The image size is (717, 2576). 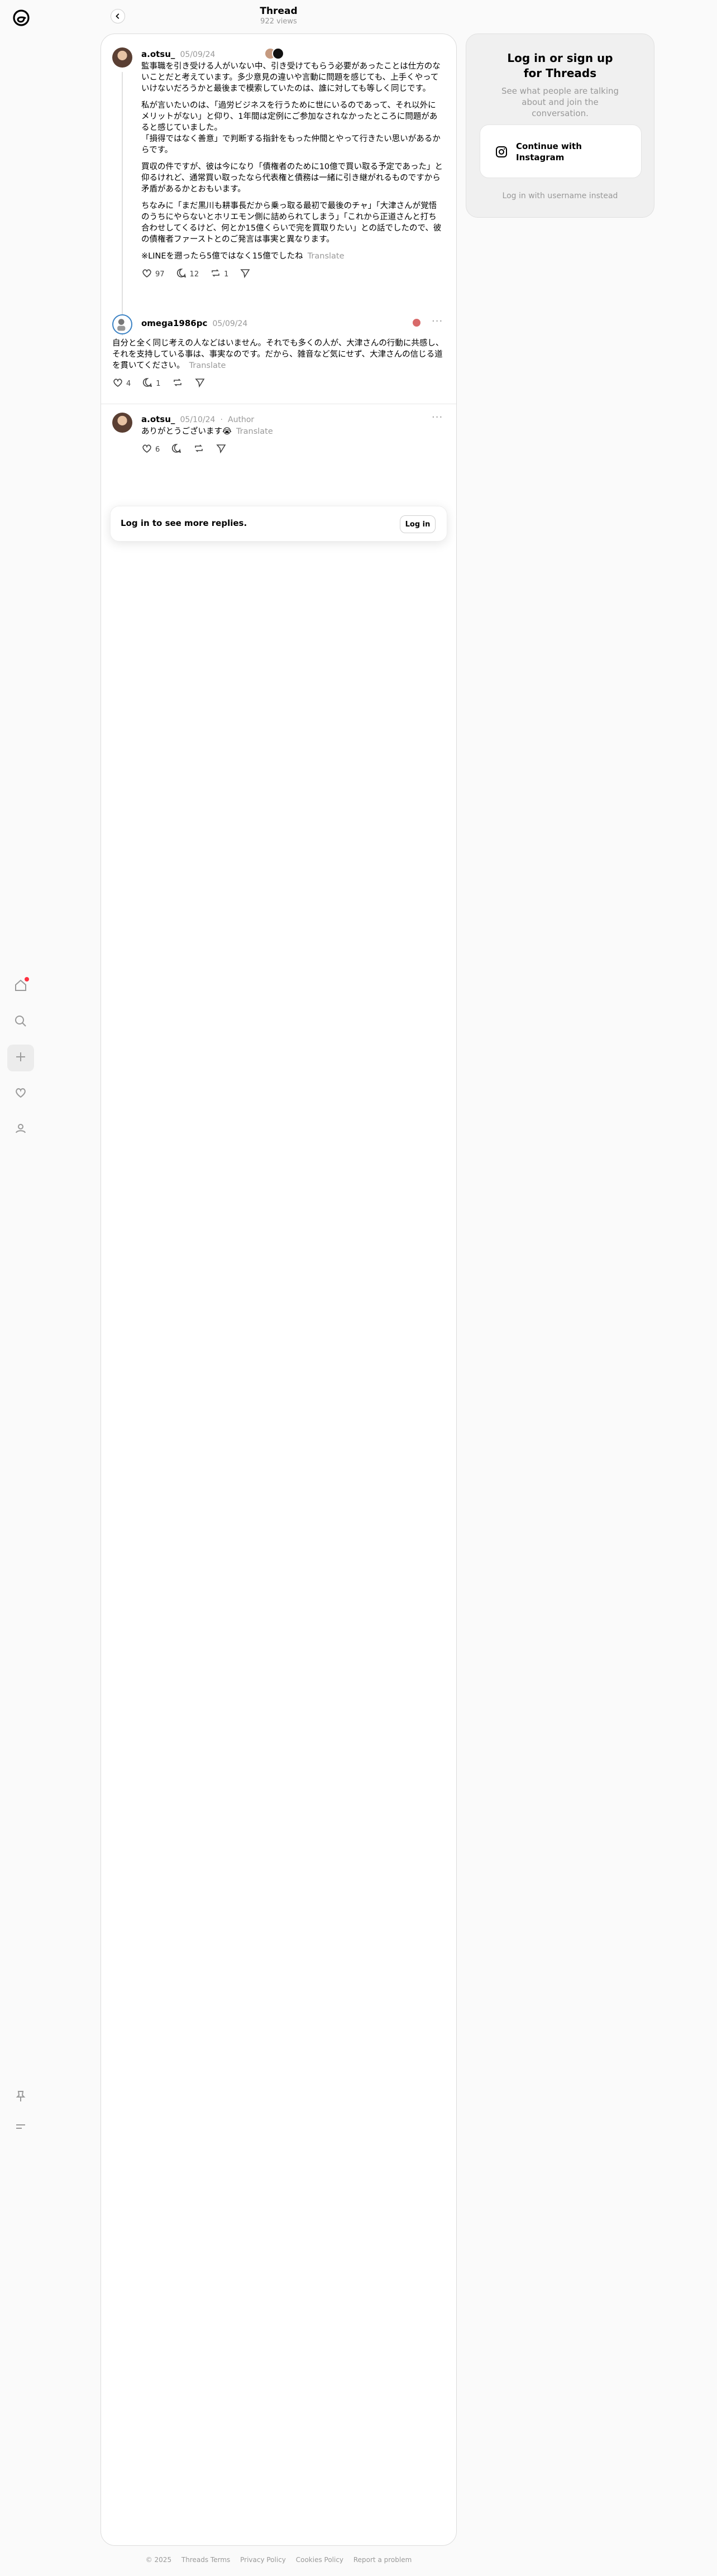 I want to click on threads-logo-icon, so click(x=21, y=18).